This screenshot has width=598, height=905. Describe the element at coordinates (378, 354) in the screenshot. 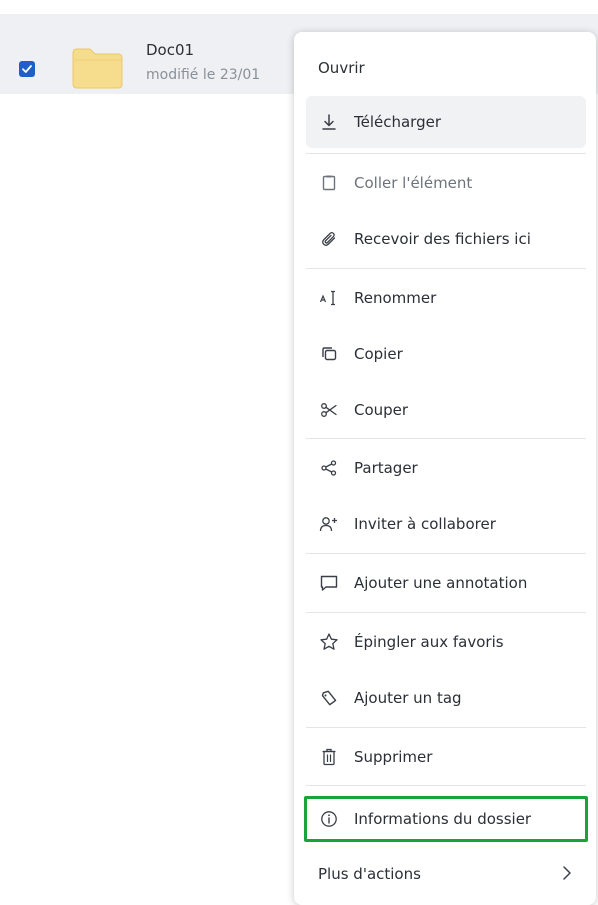

I see `menu-item-label: Copier` at that location.